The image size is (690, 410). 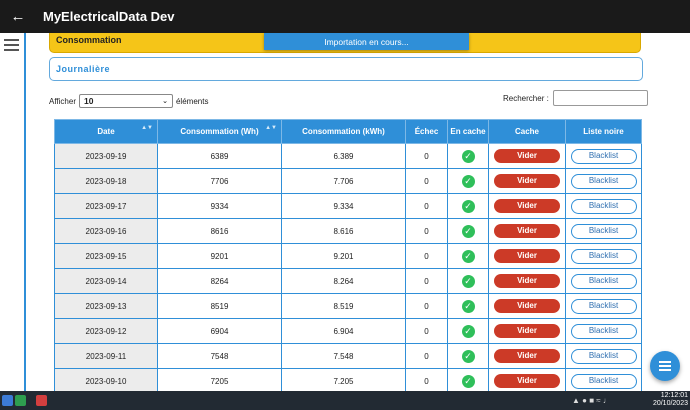 I want to click on show-label: Afficher, so click(x=62, y=101).